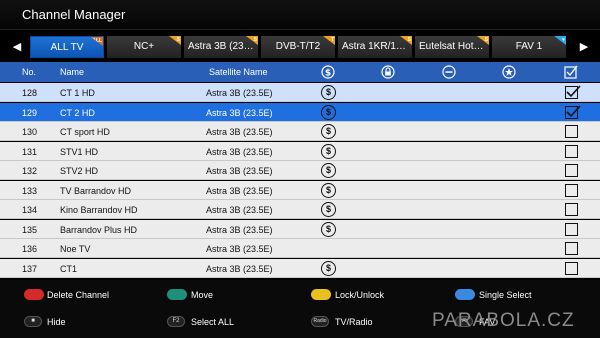  I want to click on tab-label: ALL TV, so click(67, 47).